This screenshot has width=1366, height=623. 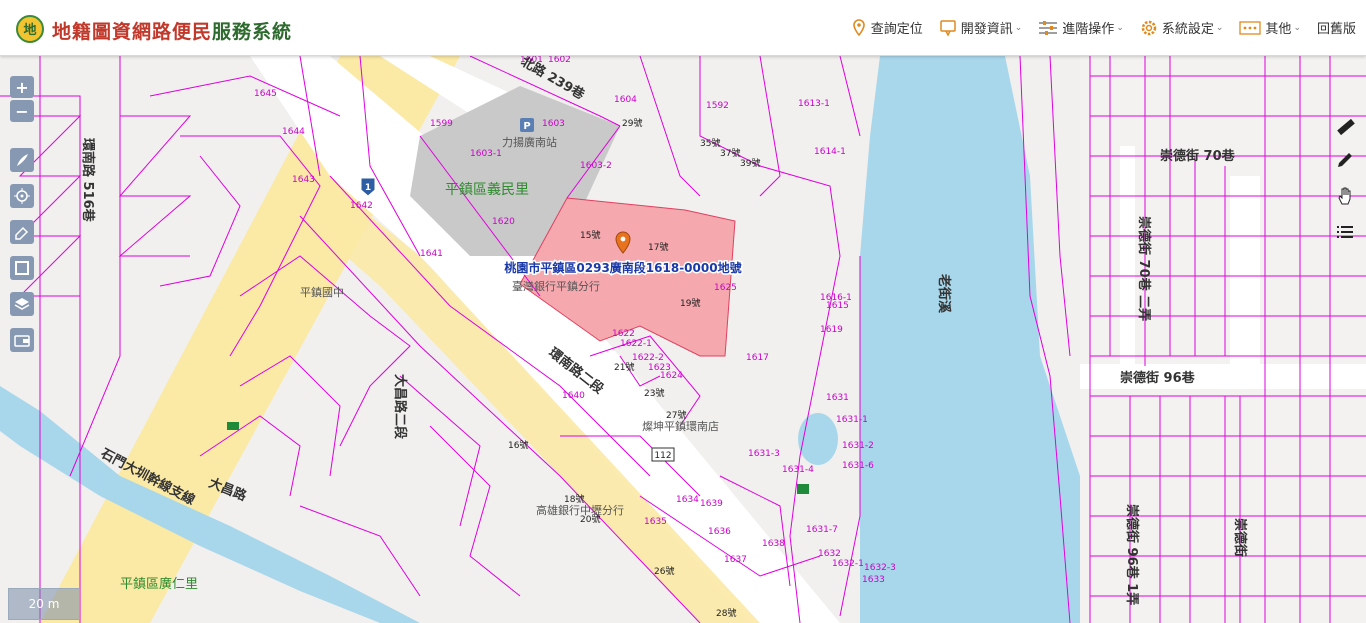 I want to click on frame-button, so click(x=22, y=268).